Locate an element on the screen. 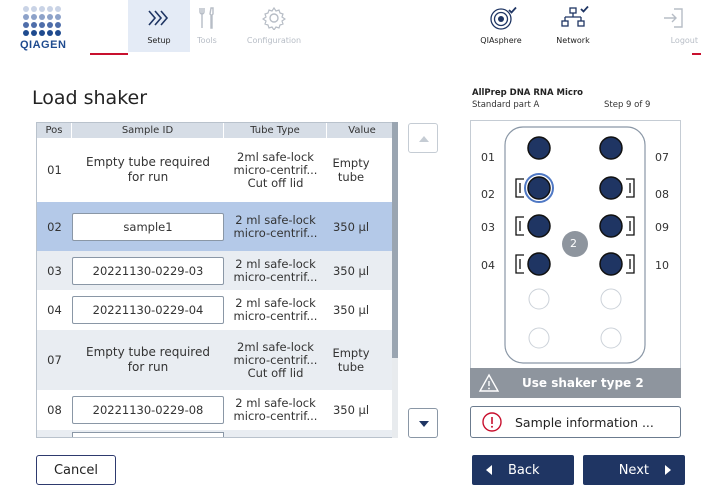  logo-dots is located at coordinates (51, 21).